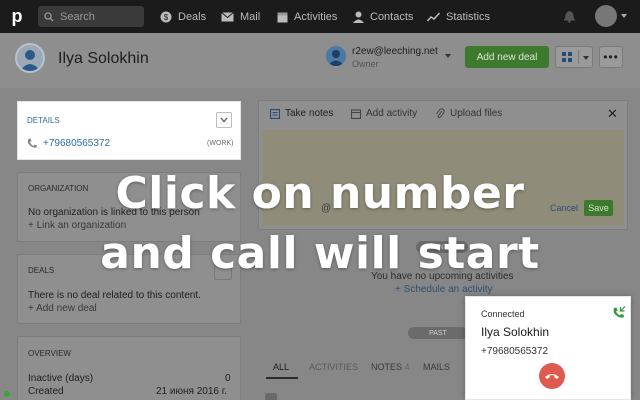 The height and width of the screenshot is (400, 640). Describe the element at coordinates (407, 367) in the screenshot. I see `tab-notes-count: 4` at that location.